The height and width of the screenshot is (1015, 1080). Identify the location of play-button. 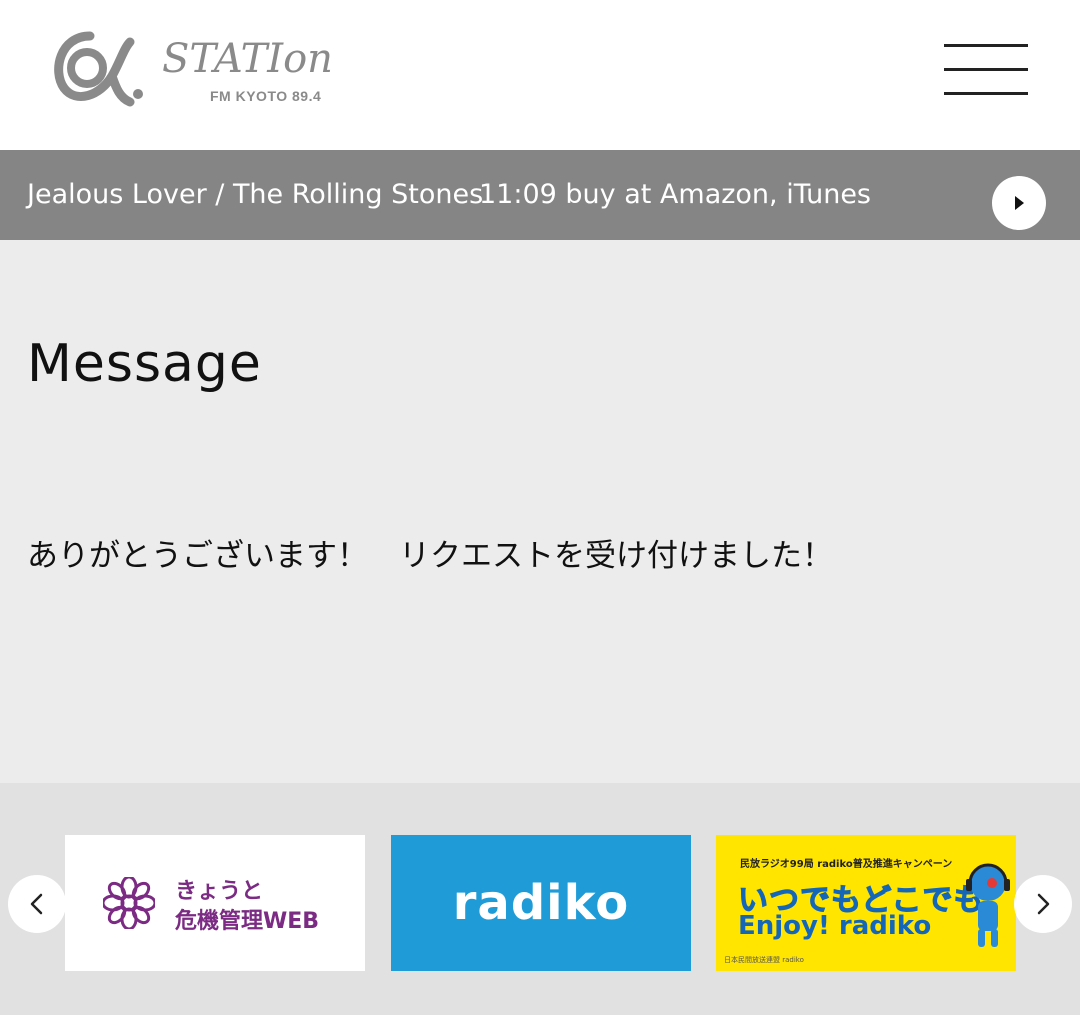
(1019, 203).